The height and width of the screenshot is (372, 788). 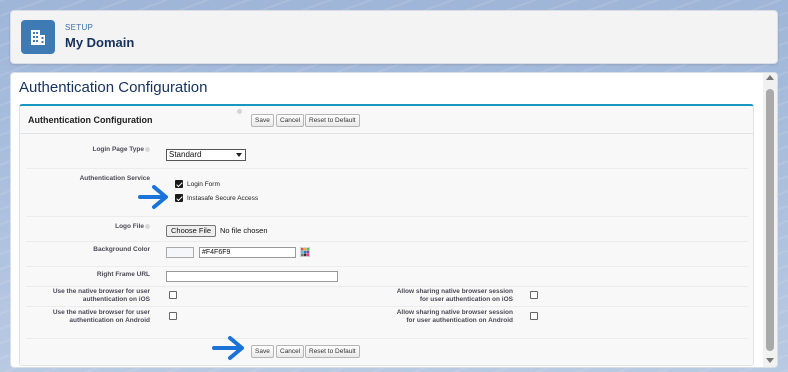 I want to click on chevron-down-icon, so click(x=239, y=155).